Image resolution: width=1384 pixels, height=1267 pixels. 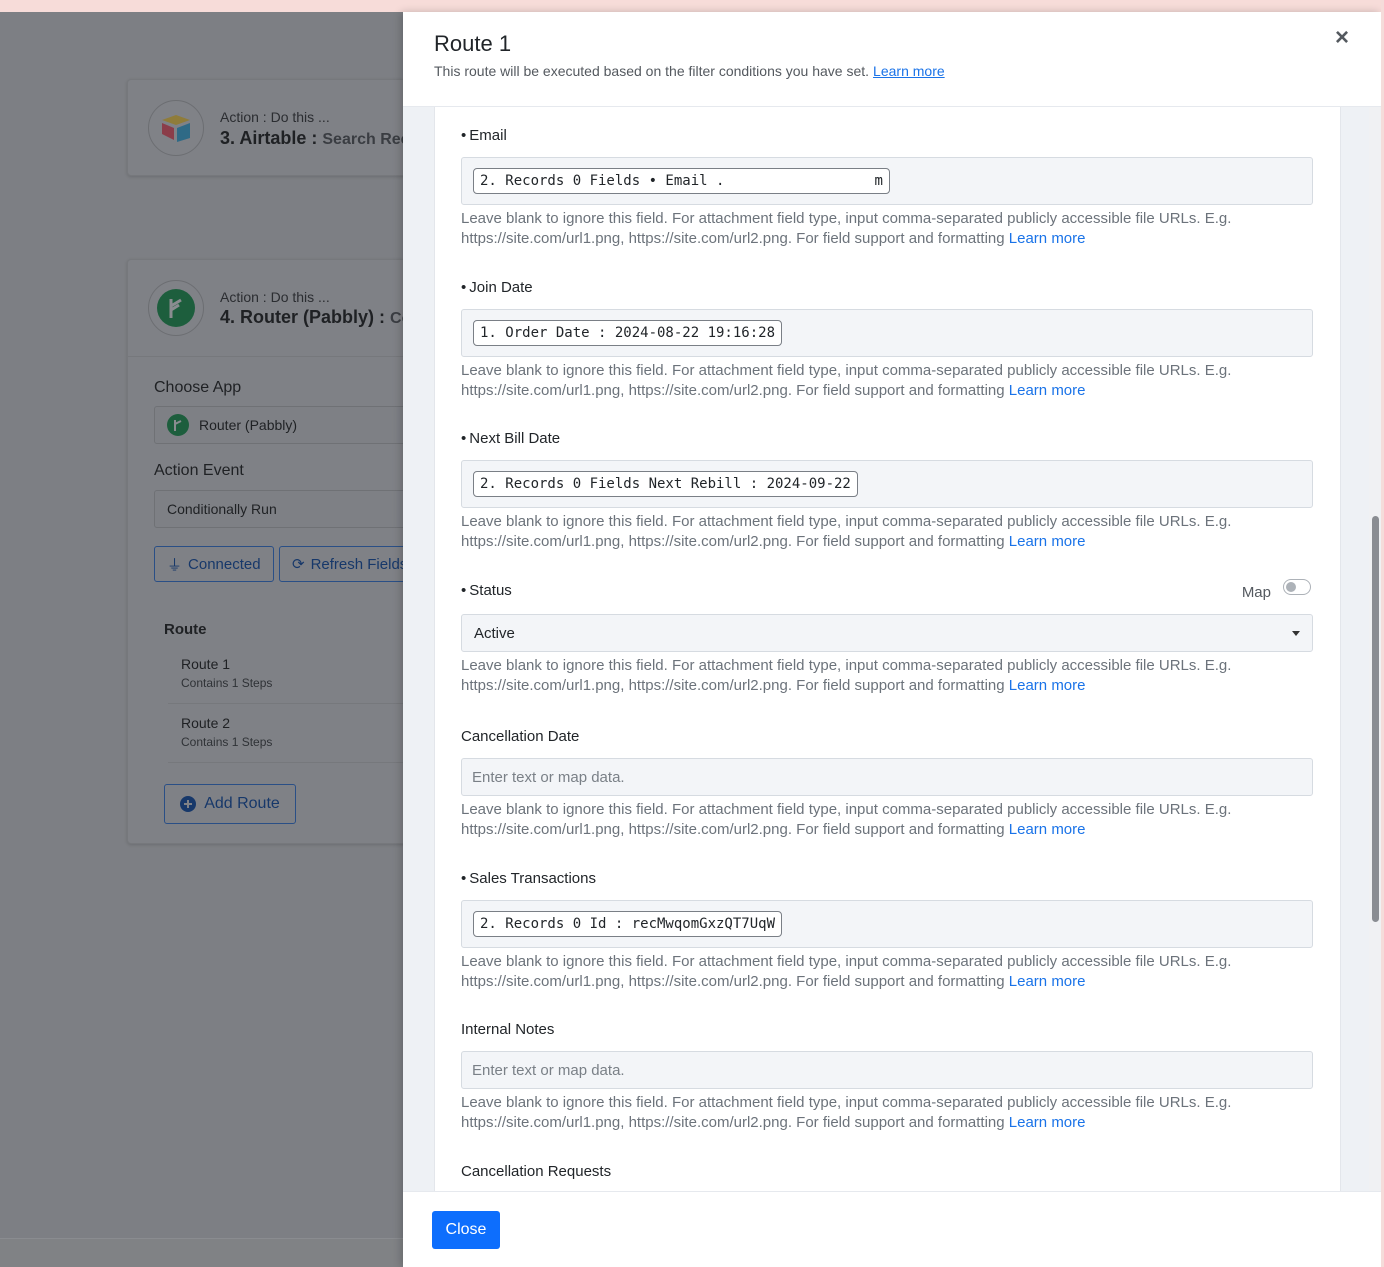 What do you see at coordinates (214, 564) in the screenshot?
I see `connected-button: ⏚ Connected` at bounding box center [214, 564].